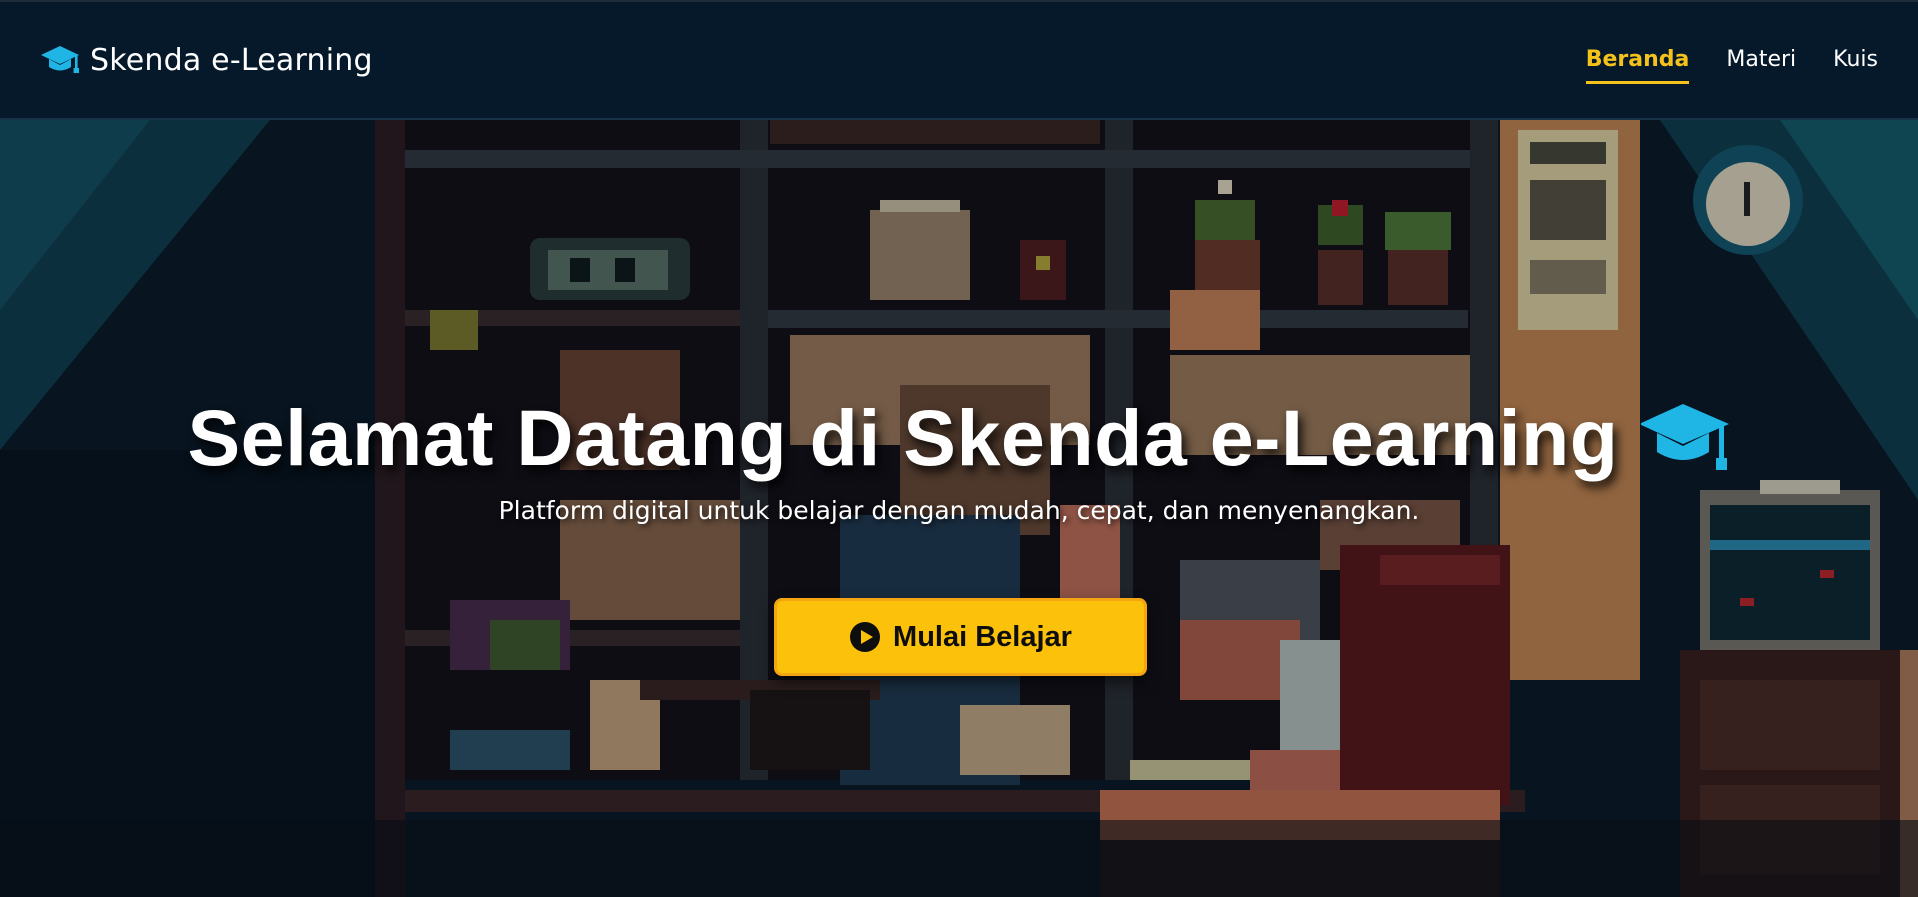 The width and height of the screenshot is (1918, 897). I want to click on hero-title-text: Selamat Datang di Skenda e-Learning, so click(903, 437).